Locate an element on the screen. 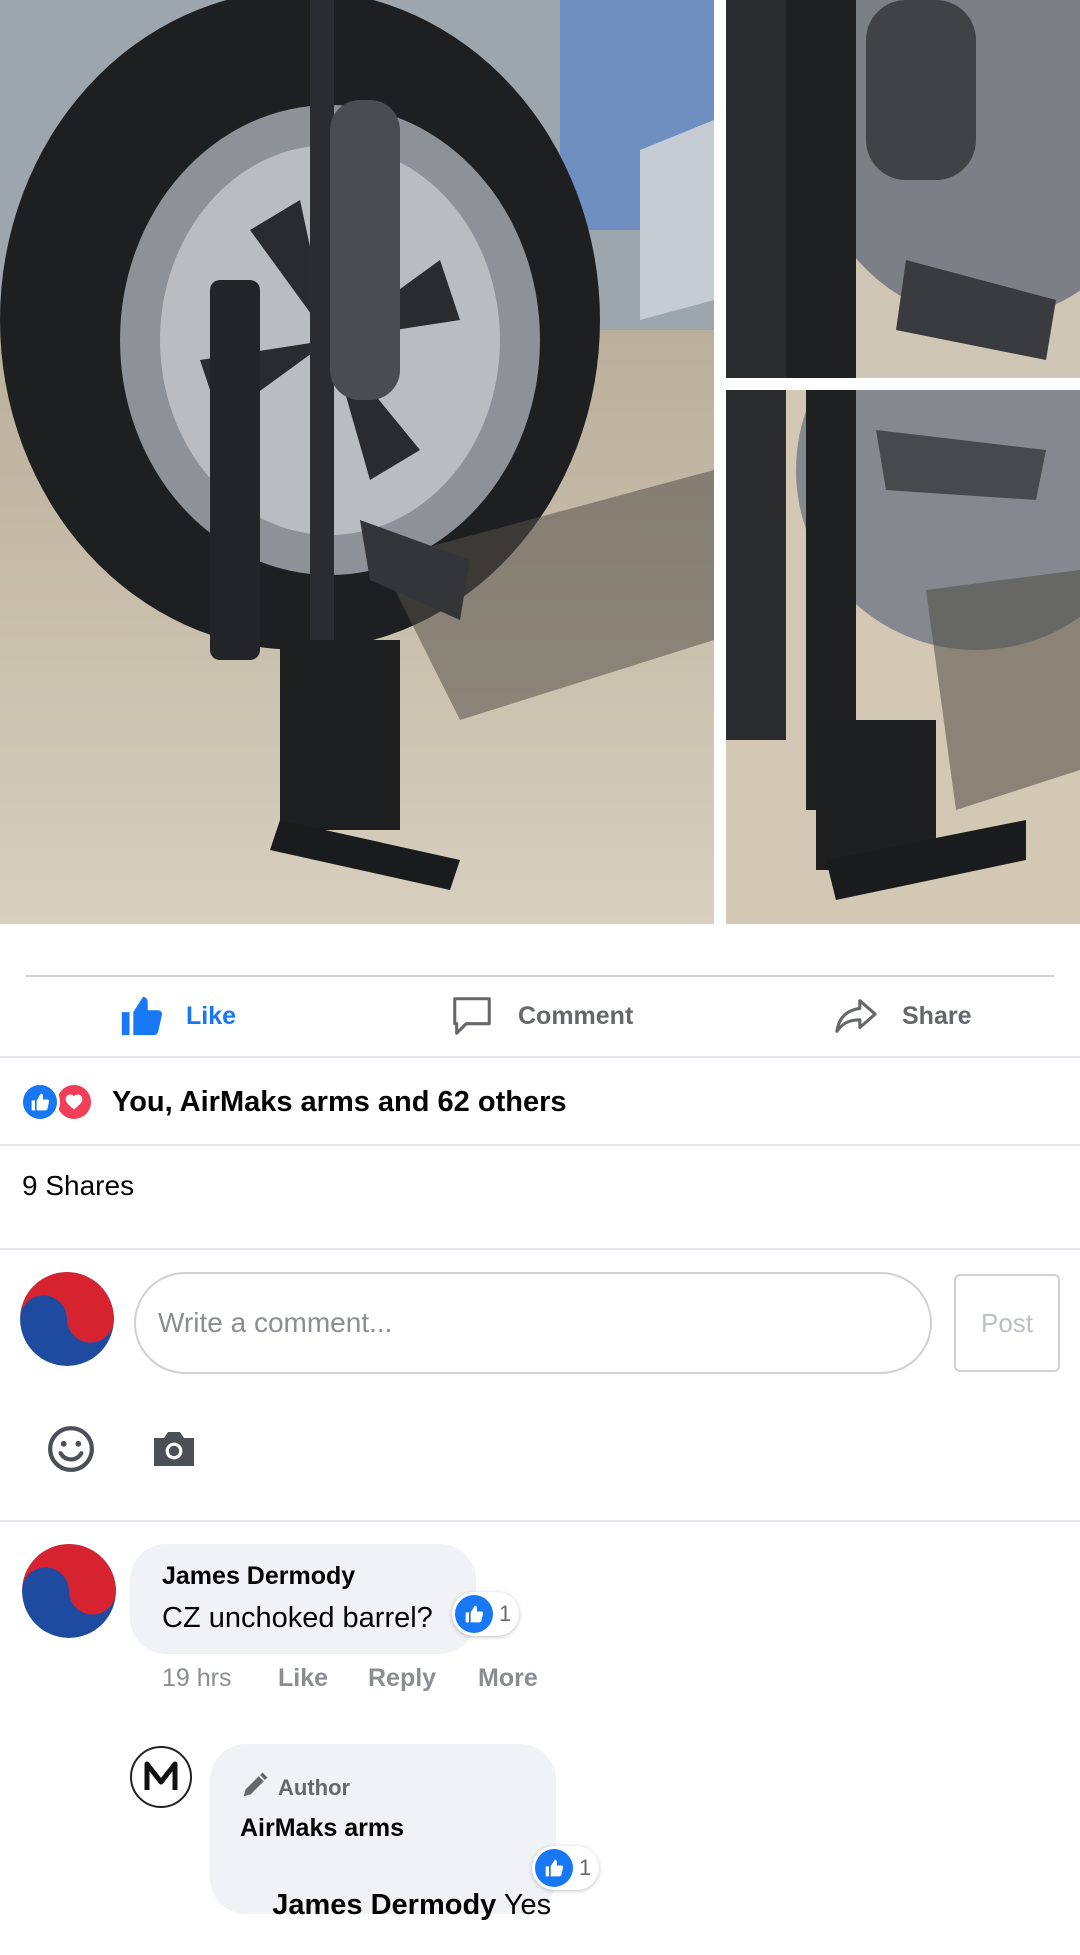 Image resolution: width=1080 pixels, height=1955 pixels. airmaks-logo-icon is located at coordinates (161, 1775).